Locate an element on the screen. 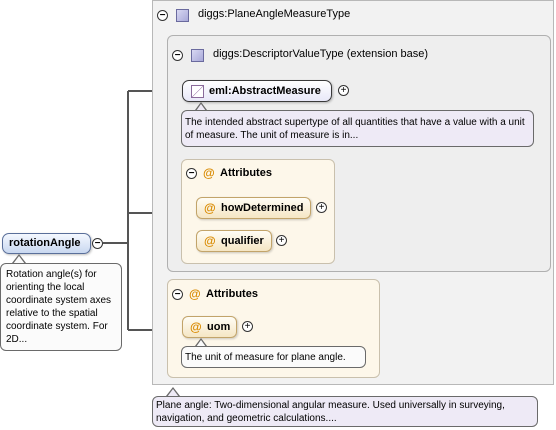 The height and width of the screenshot is (430, 556). collapse-extension-button: − is located at coordinates (177, 55).